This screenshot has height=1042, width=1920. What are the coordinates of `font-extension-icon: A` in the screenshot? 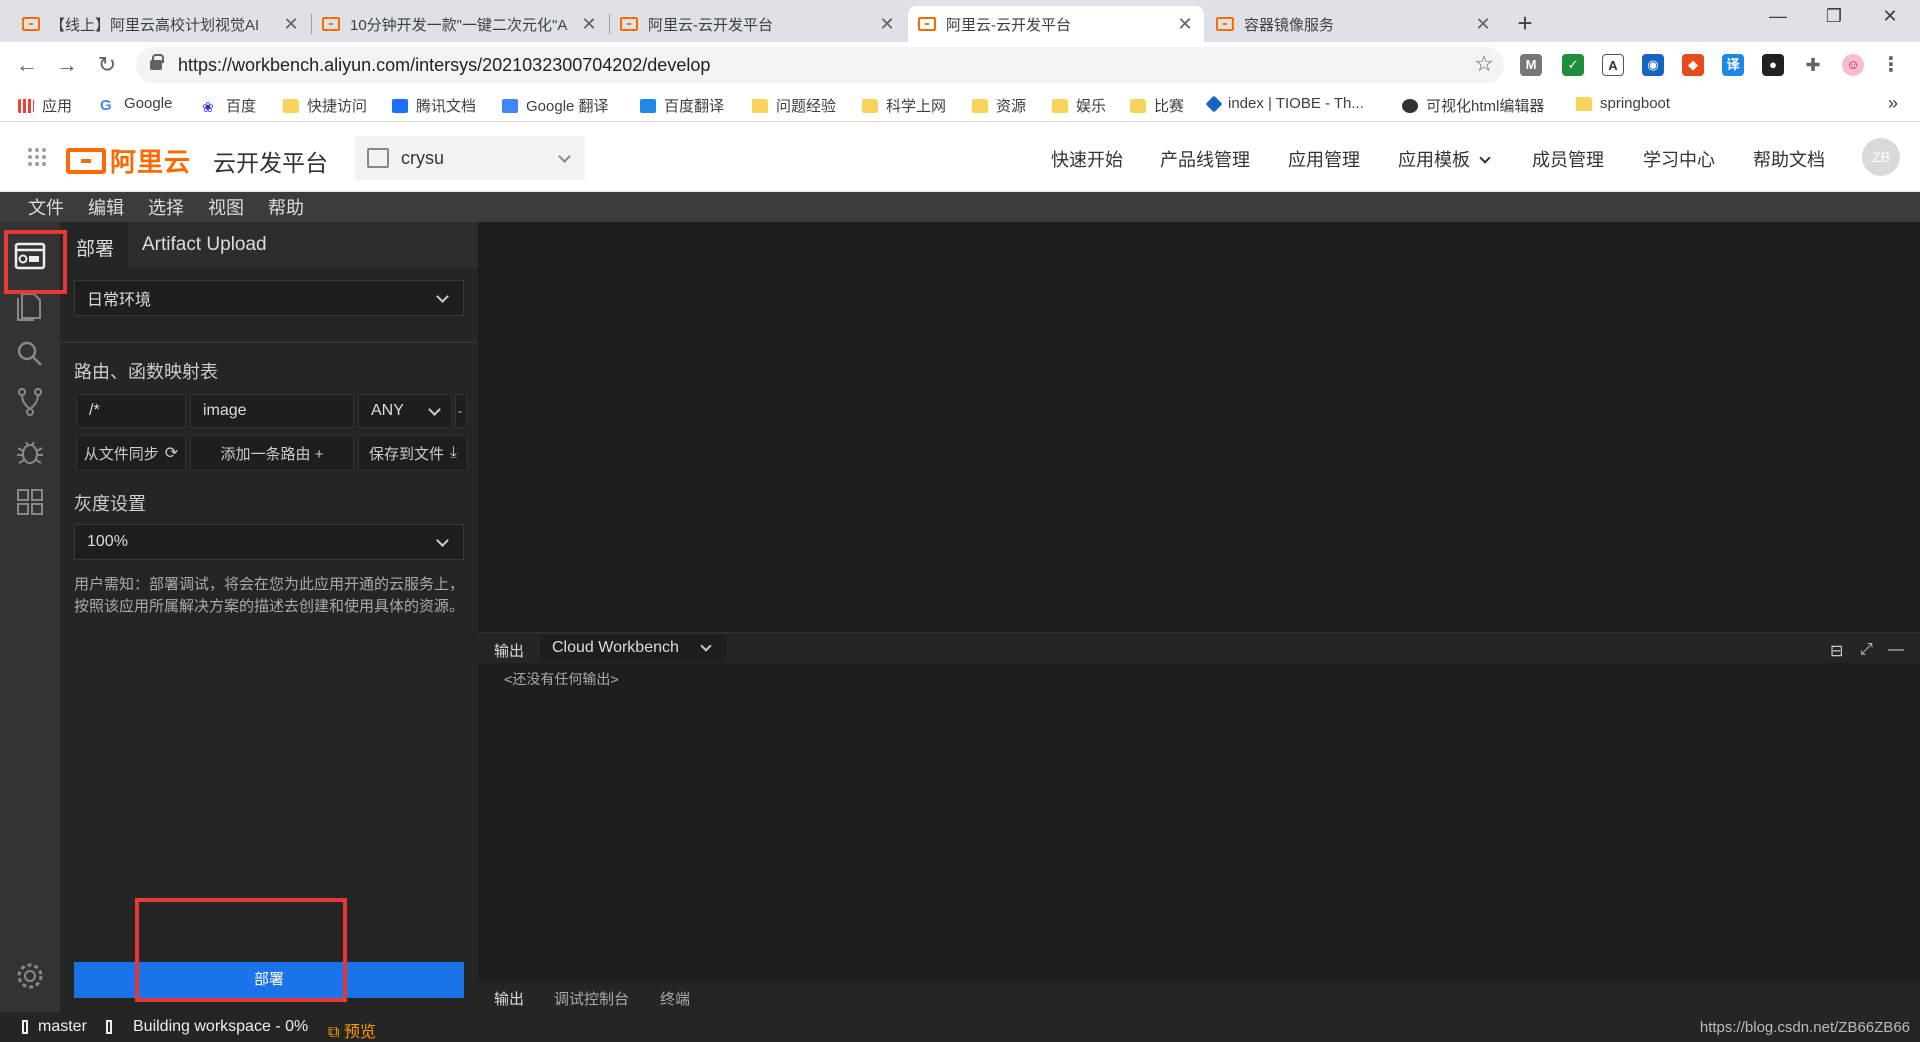 It's located at (1613, 65).